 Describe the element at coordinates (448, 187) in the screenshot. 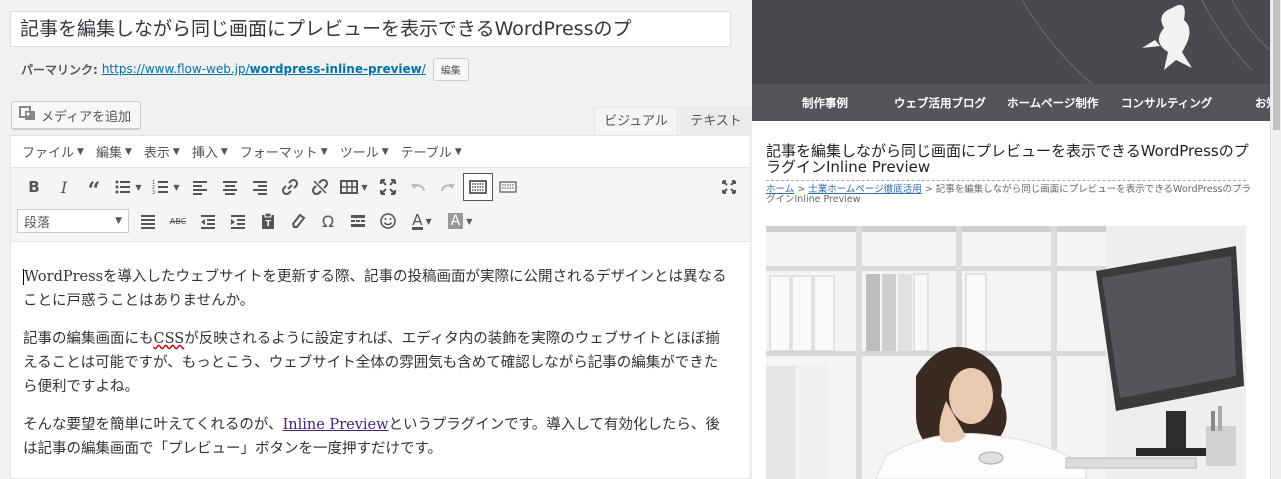

I see `redo-icon` at that location.